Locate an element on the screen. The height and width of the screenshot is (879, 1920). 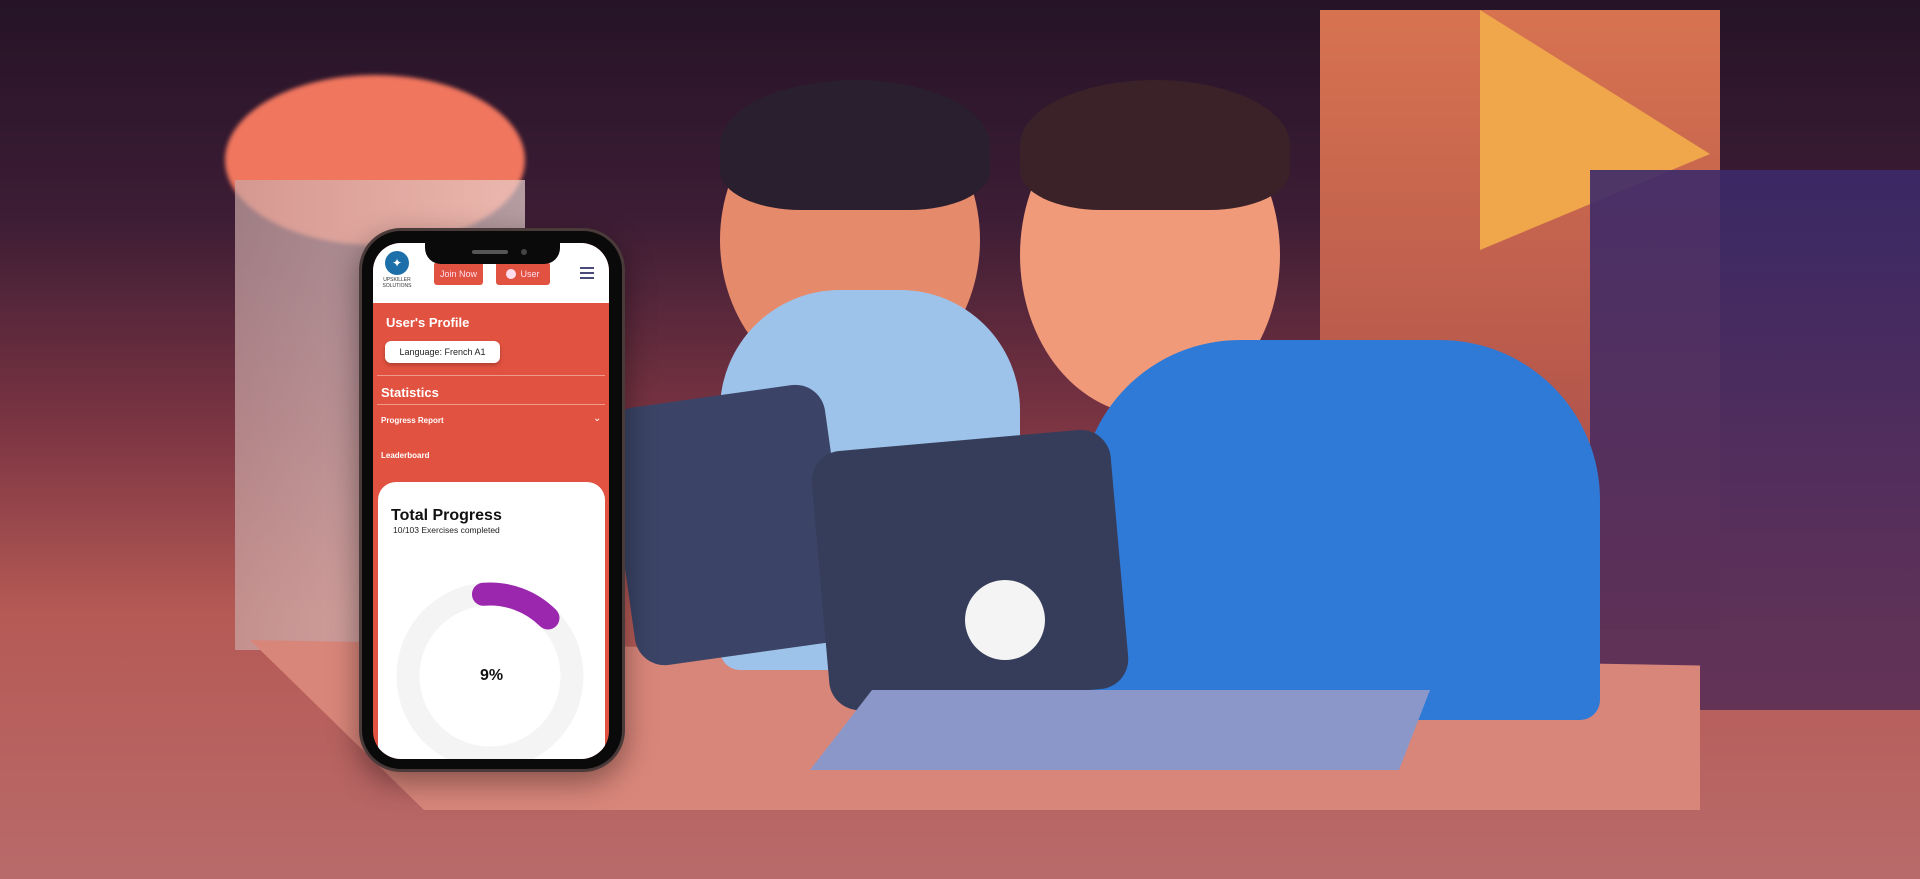
language-pill-label: Language: French A1 is located at coordinates (442, 352).